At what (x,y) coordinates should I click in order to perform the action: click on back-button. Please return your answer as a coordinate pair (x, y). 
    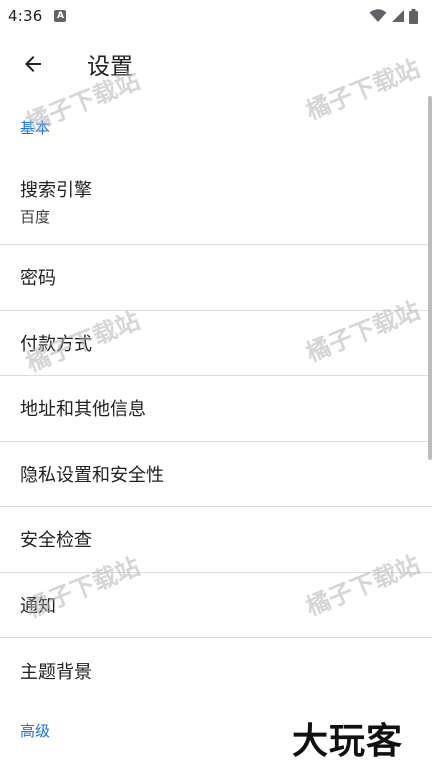
    Looking at the image, I should click on (33, 64).